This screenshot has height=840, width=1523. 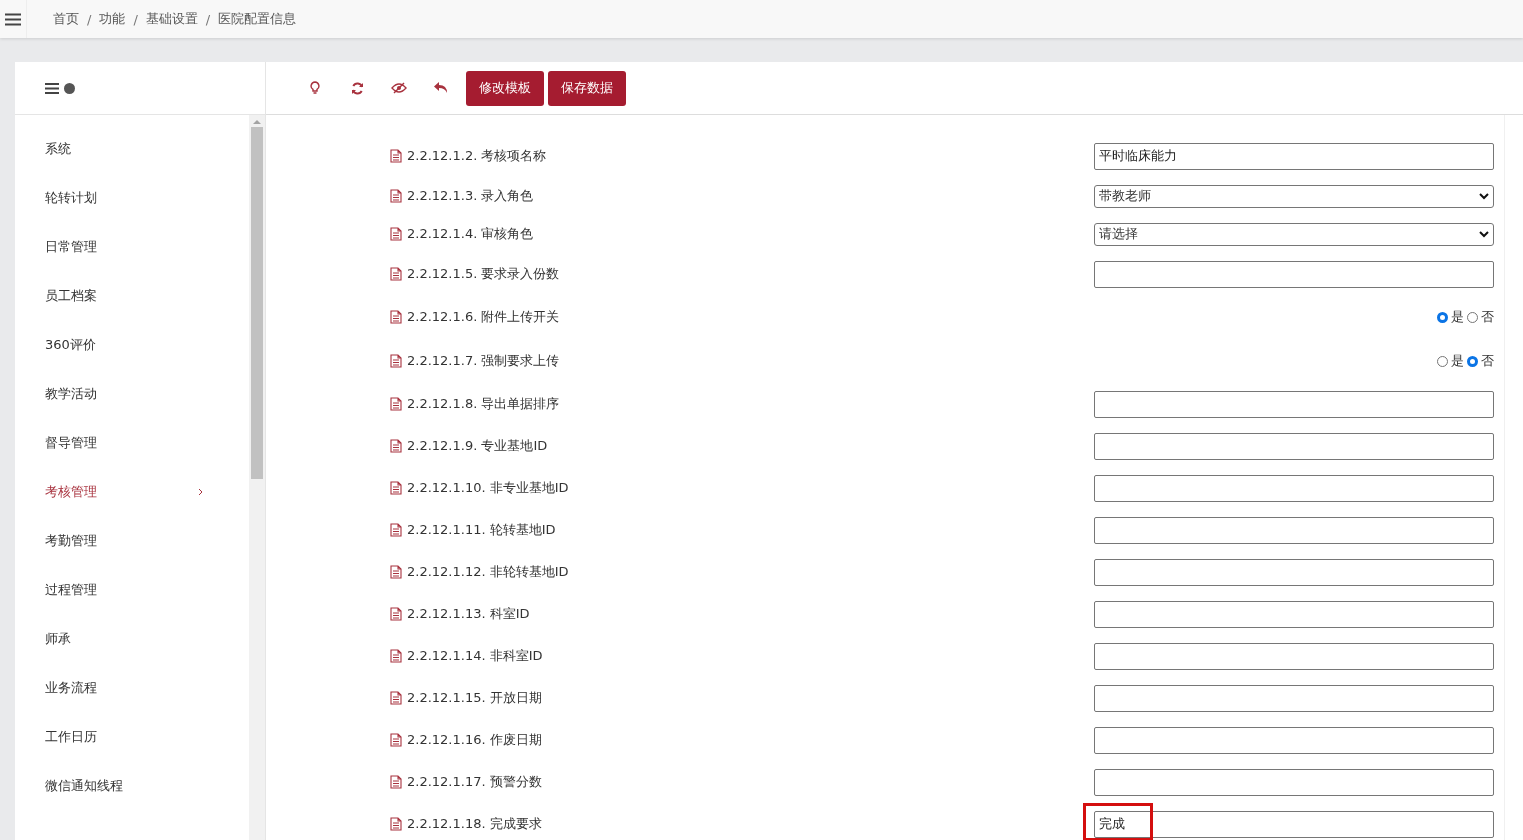 What do you see at coordinates (483, 404) in the screenshot?
I see `field-label: 2.2.12.1.8. 导出单据排序` at bounding box center [483, 404].